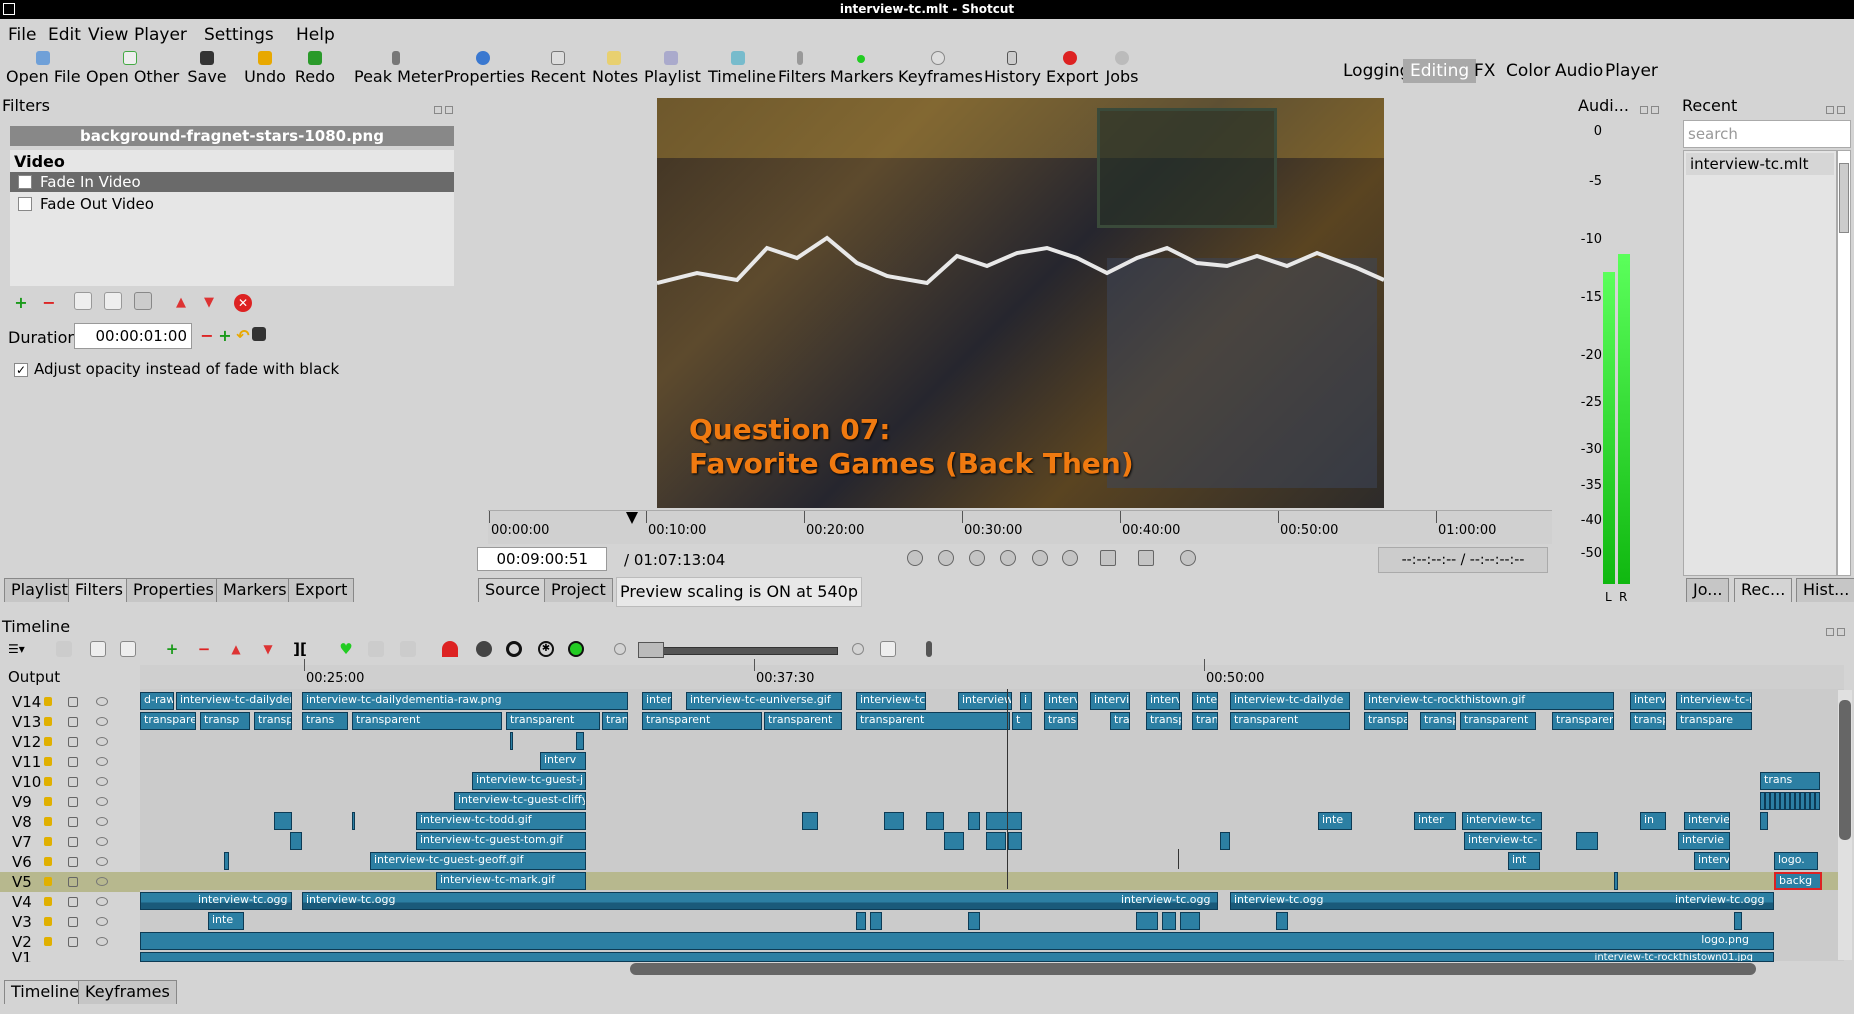 The height and width of the screenshot is (1014, 1854). Describe the element at coordinates (1072, 73) in the screenshot. I see `export-button: Export` at that location.